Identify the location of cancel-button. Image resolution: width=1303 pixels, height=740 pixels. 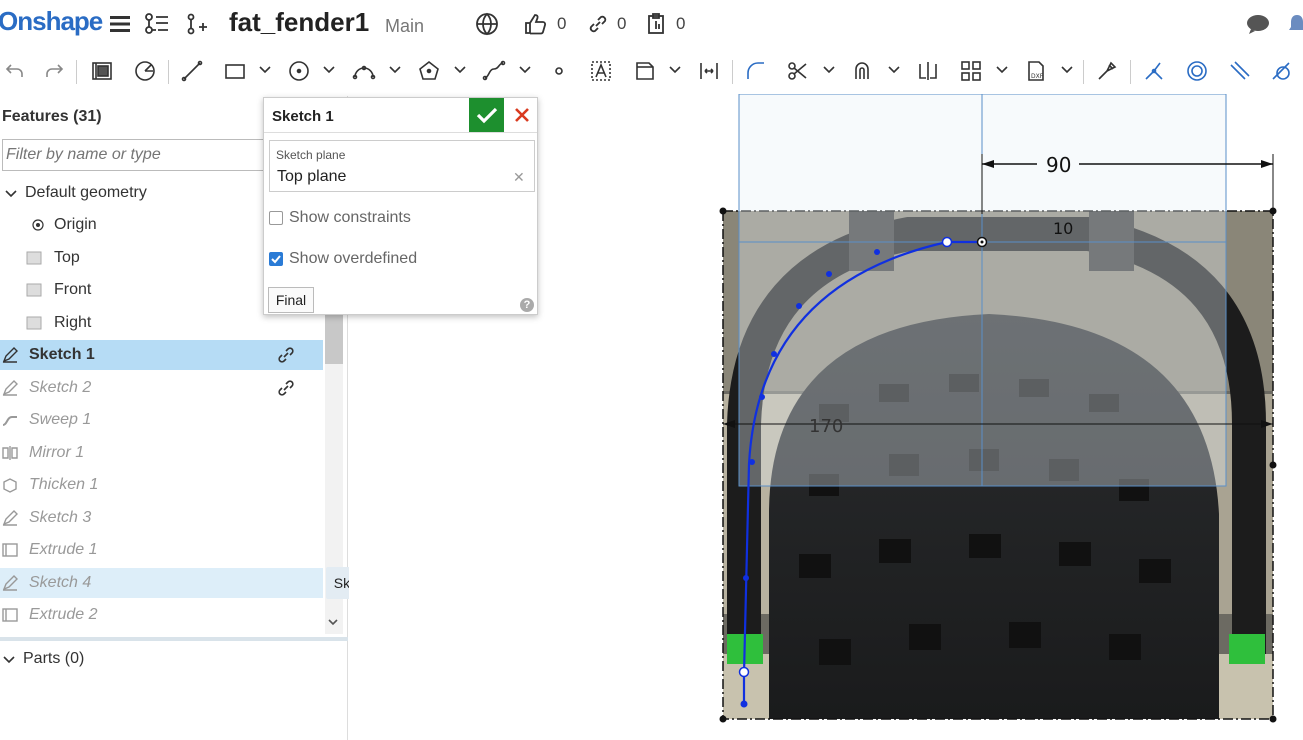
(522, 115).